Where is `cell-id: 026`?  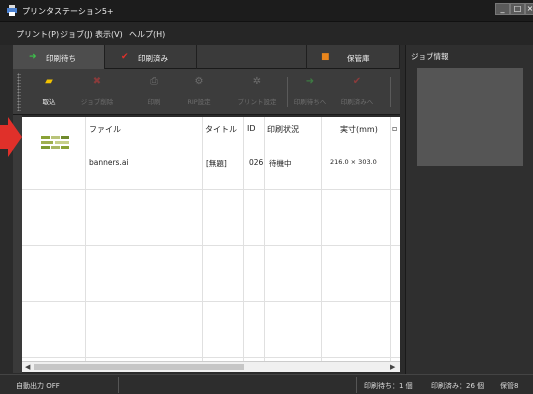
cell-id: 026 is located at coordinates (256, 162).